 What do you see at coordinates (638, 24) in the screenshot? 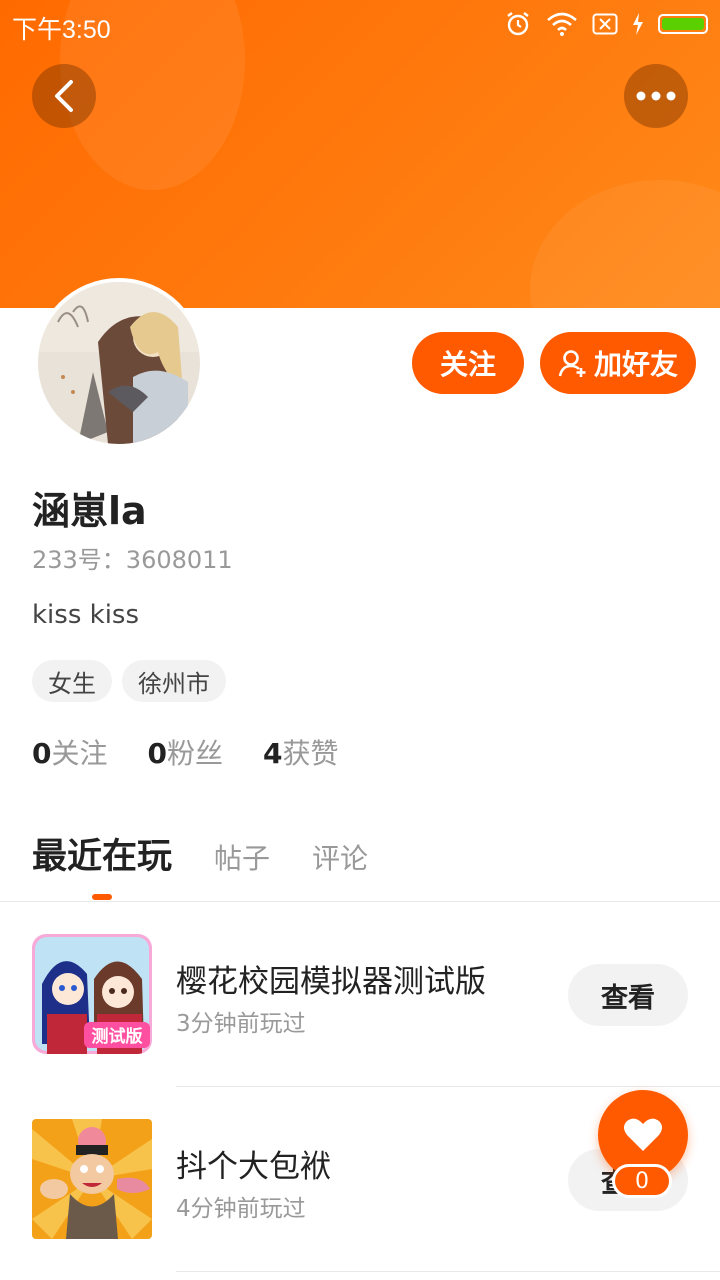
I see `charging-icon` at bounding box center [638, 24].